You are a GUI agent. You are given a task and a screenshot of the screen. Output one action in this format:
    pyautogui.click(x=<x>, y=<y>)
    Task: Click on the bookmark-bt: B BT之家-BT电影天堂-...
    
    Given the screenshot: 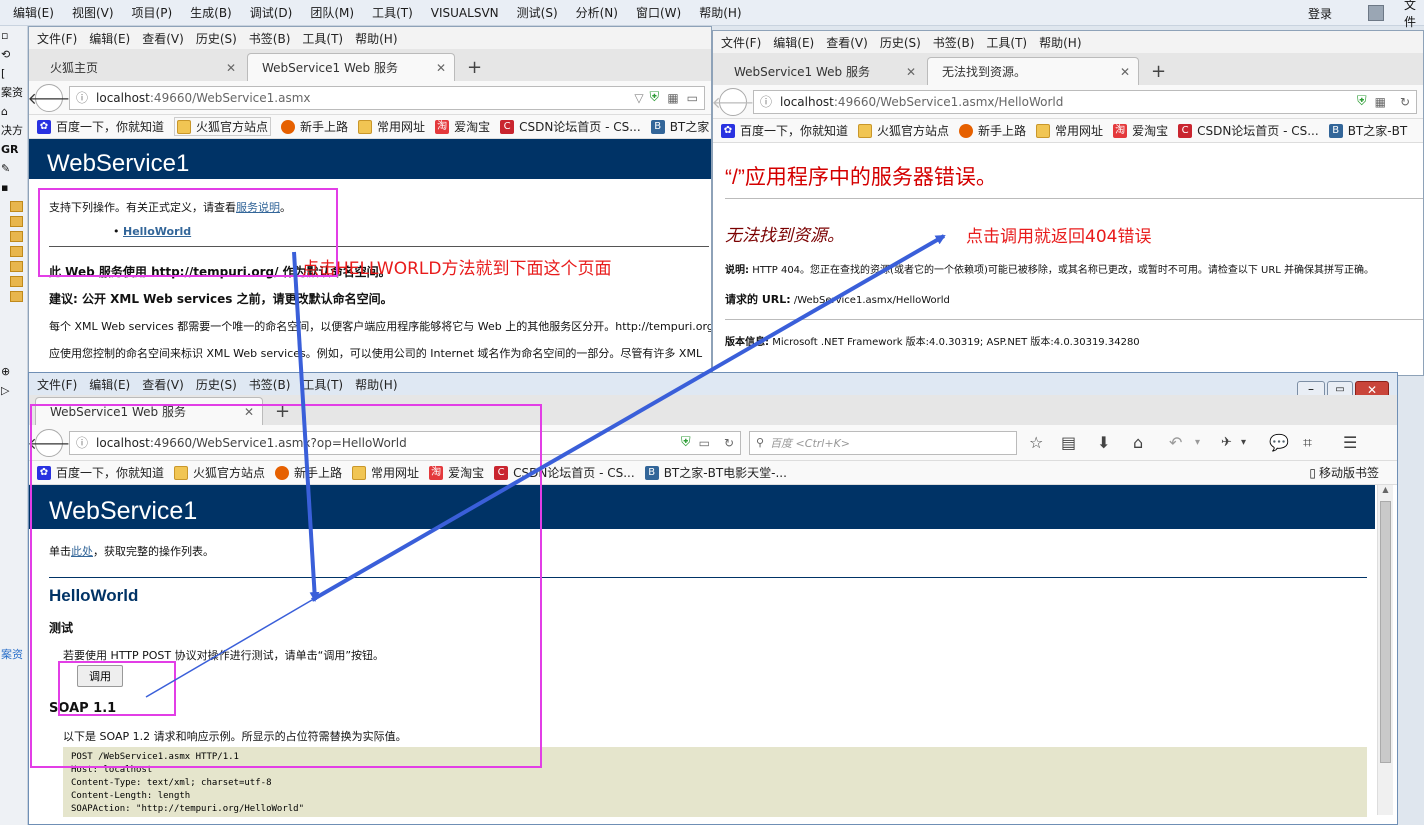 What is the action you would take?
    pyautogui.click(x=715, y=472)
    